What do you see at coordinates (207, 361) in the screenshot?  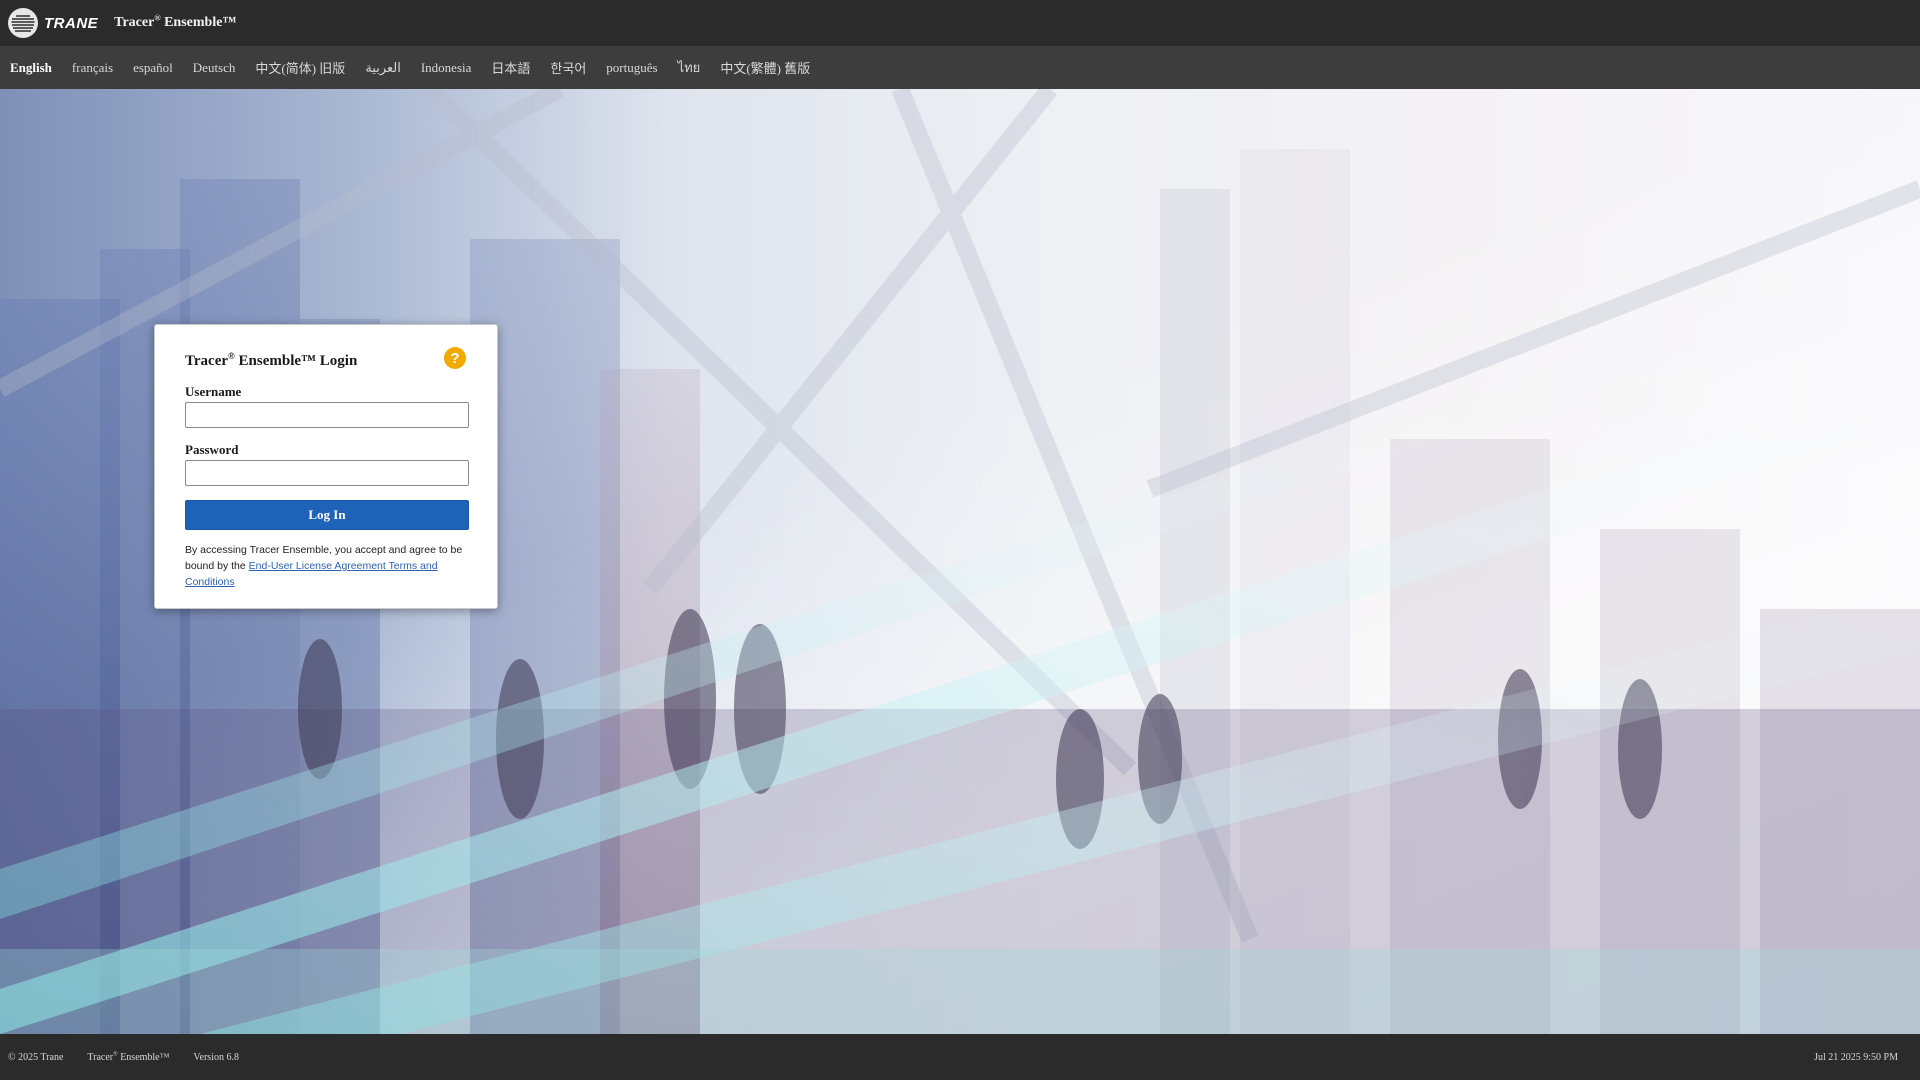 I see `login-title-prefix: Tracer` at bounding box center [207, 361].